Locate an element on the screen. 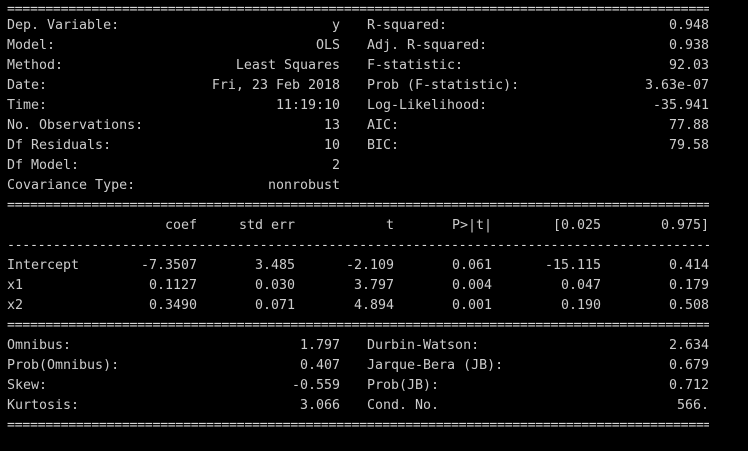  diagnostic-value: 1.797 is located at coordinates (319, 345).